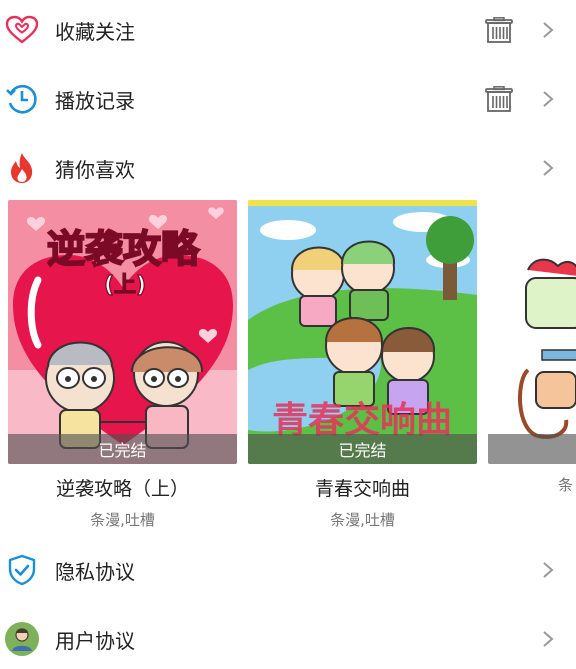 The height and width of the screenshot is (669, 576). Describe the element at coordinates (362, 489) in the screenshot. I see `comic-title: 青春交响曲` at that location.